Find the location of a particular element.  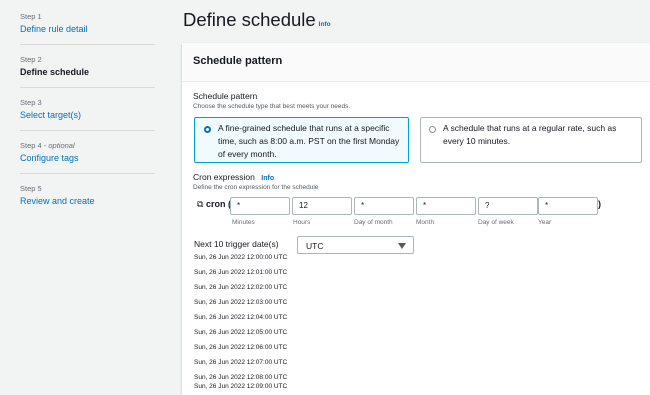

cron-prefix: ⧉ cron ( is located at coordinates (214, 204).